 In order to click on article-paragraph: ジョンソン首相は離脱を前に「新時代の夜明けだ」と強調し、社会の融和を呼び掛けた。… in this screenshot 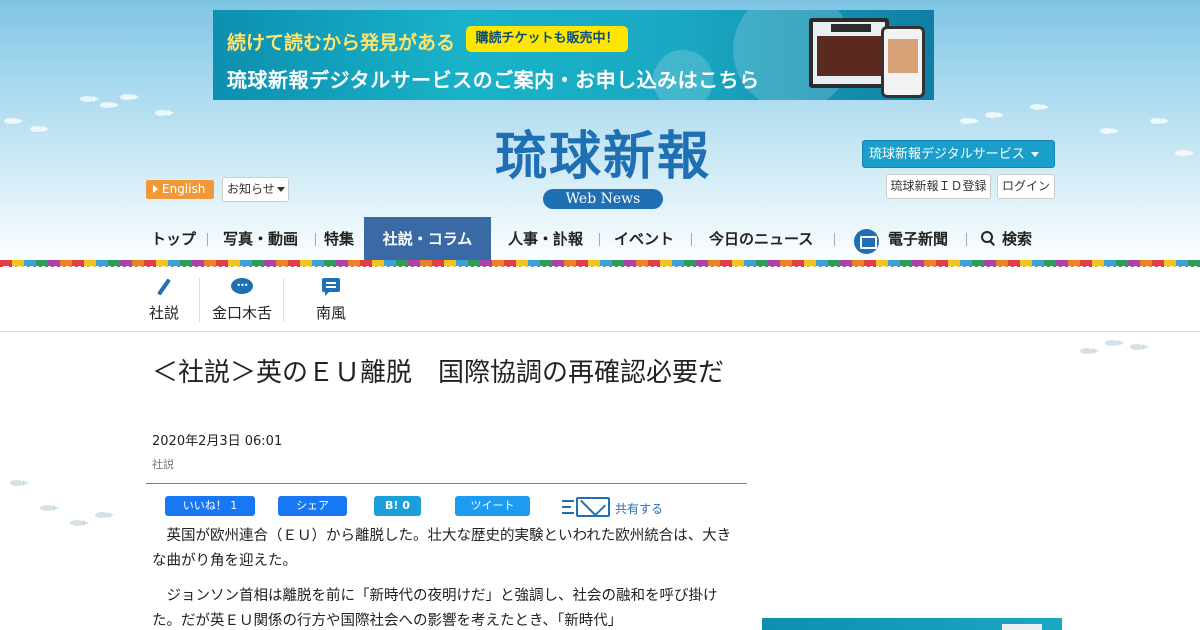, I will do `click(435, 608)`.